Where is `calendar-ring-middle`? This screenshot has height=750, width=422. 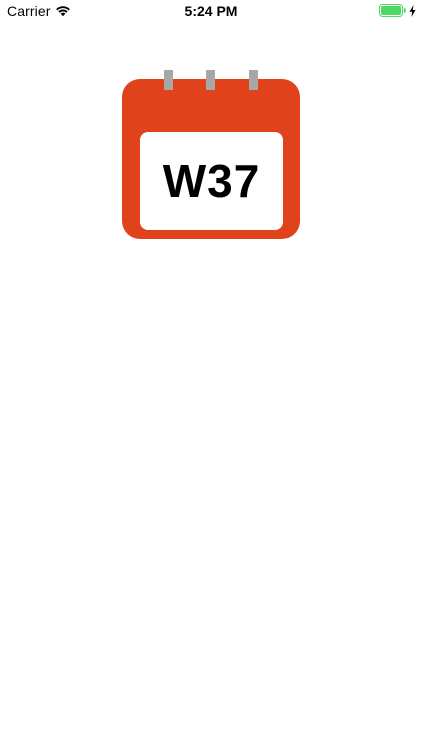 calendar-ring-middle is located at coordinates (210, 80).